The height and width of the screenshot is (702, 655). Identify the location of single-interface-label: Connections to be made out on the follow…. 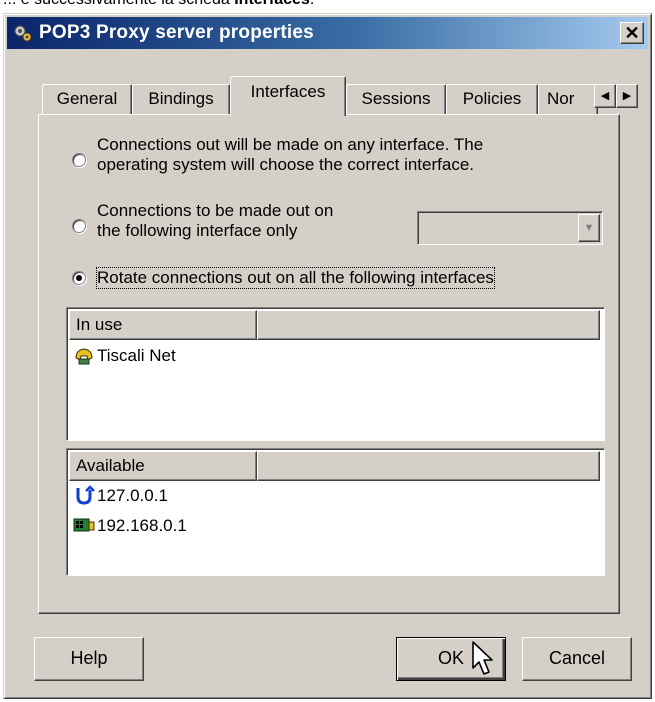
(215, 221).